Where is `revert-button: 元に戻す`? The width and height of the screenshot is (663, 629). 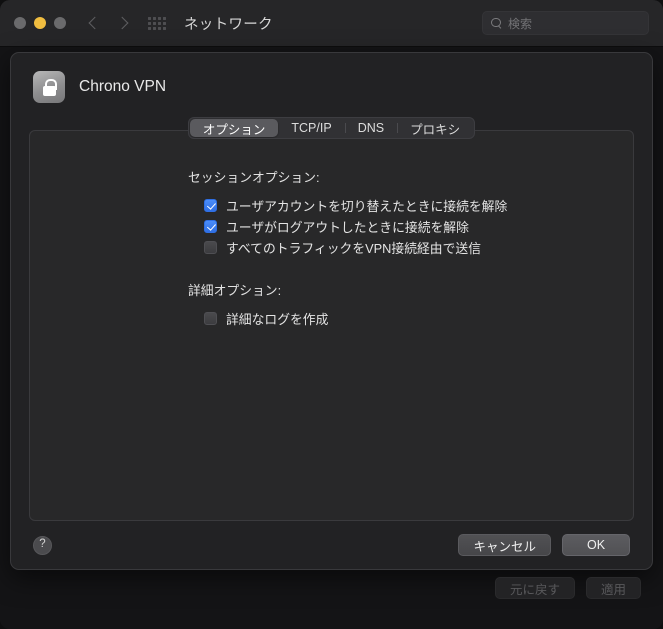
revert-button: 元に戻す is located at coordinates (534, 588).